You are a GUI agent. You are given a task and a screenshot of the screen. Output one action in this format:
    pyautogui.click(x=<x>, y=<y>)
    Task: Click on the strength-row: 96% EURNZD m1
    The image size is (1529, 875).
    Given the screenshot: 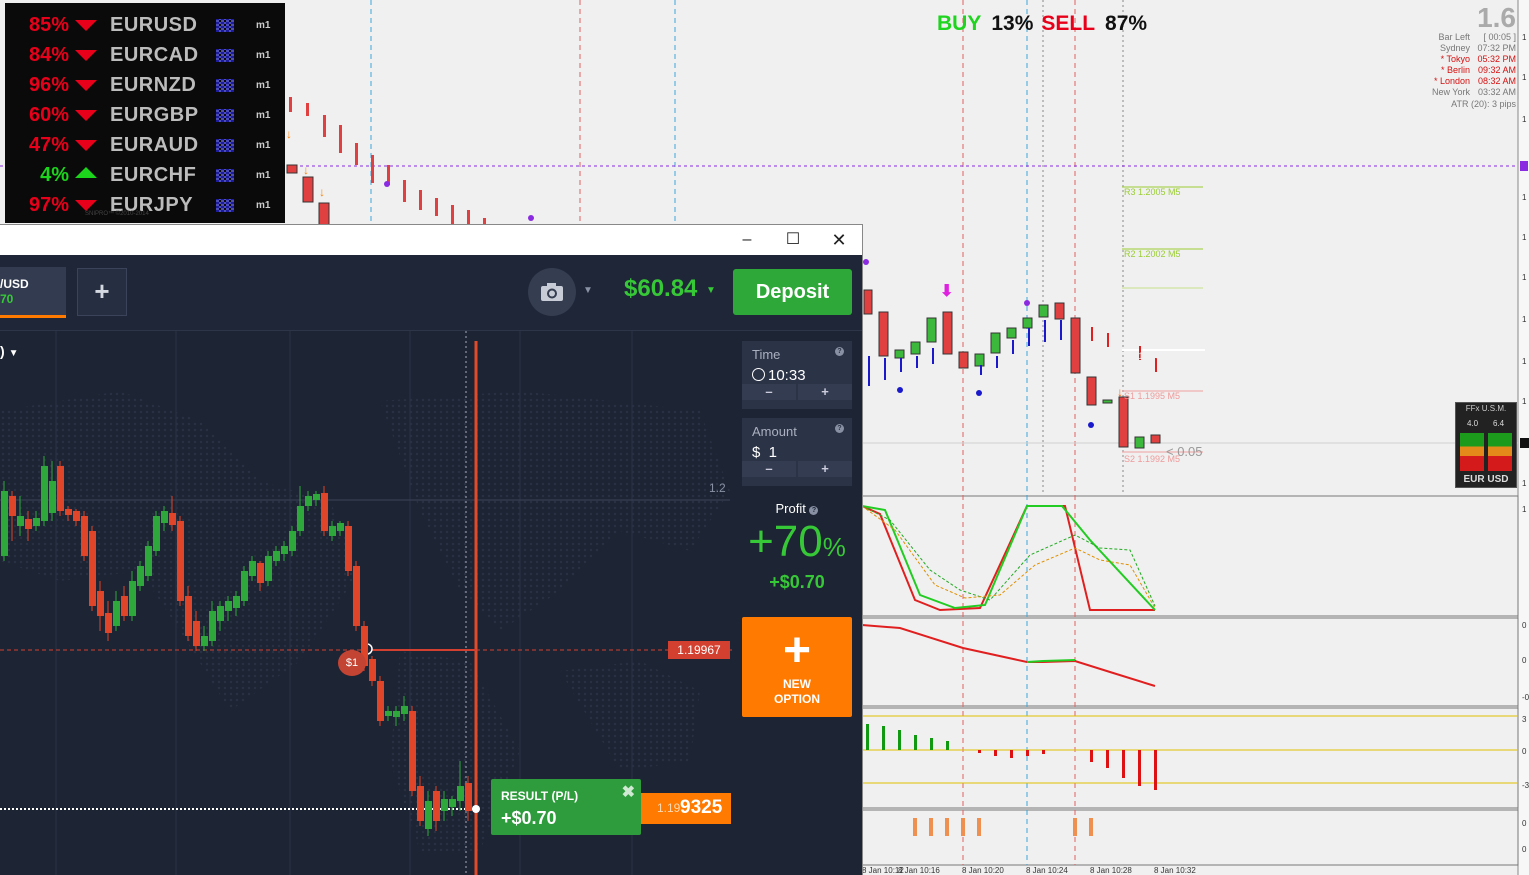 What is the action you would take?
    pyautogui.click(x=145, y=85)
    